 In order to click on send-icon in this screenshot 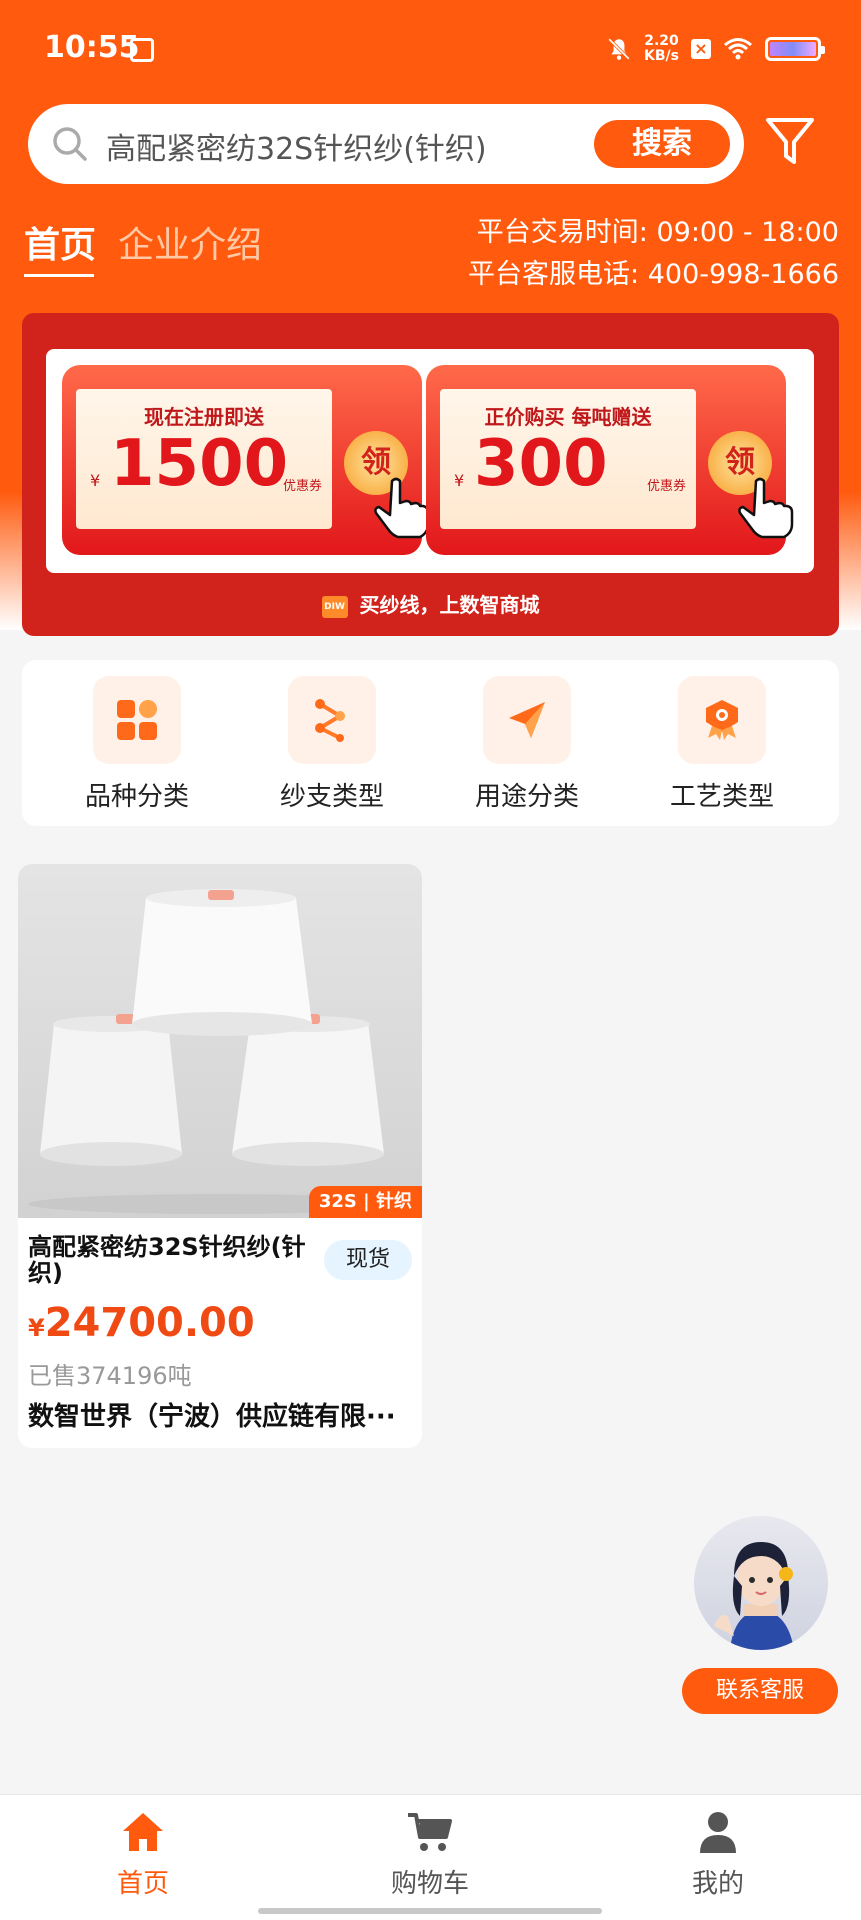, I will do `click(527, 720)`.